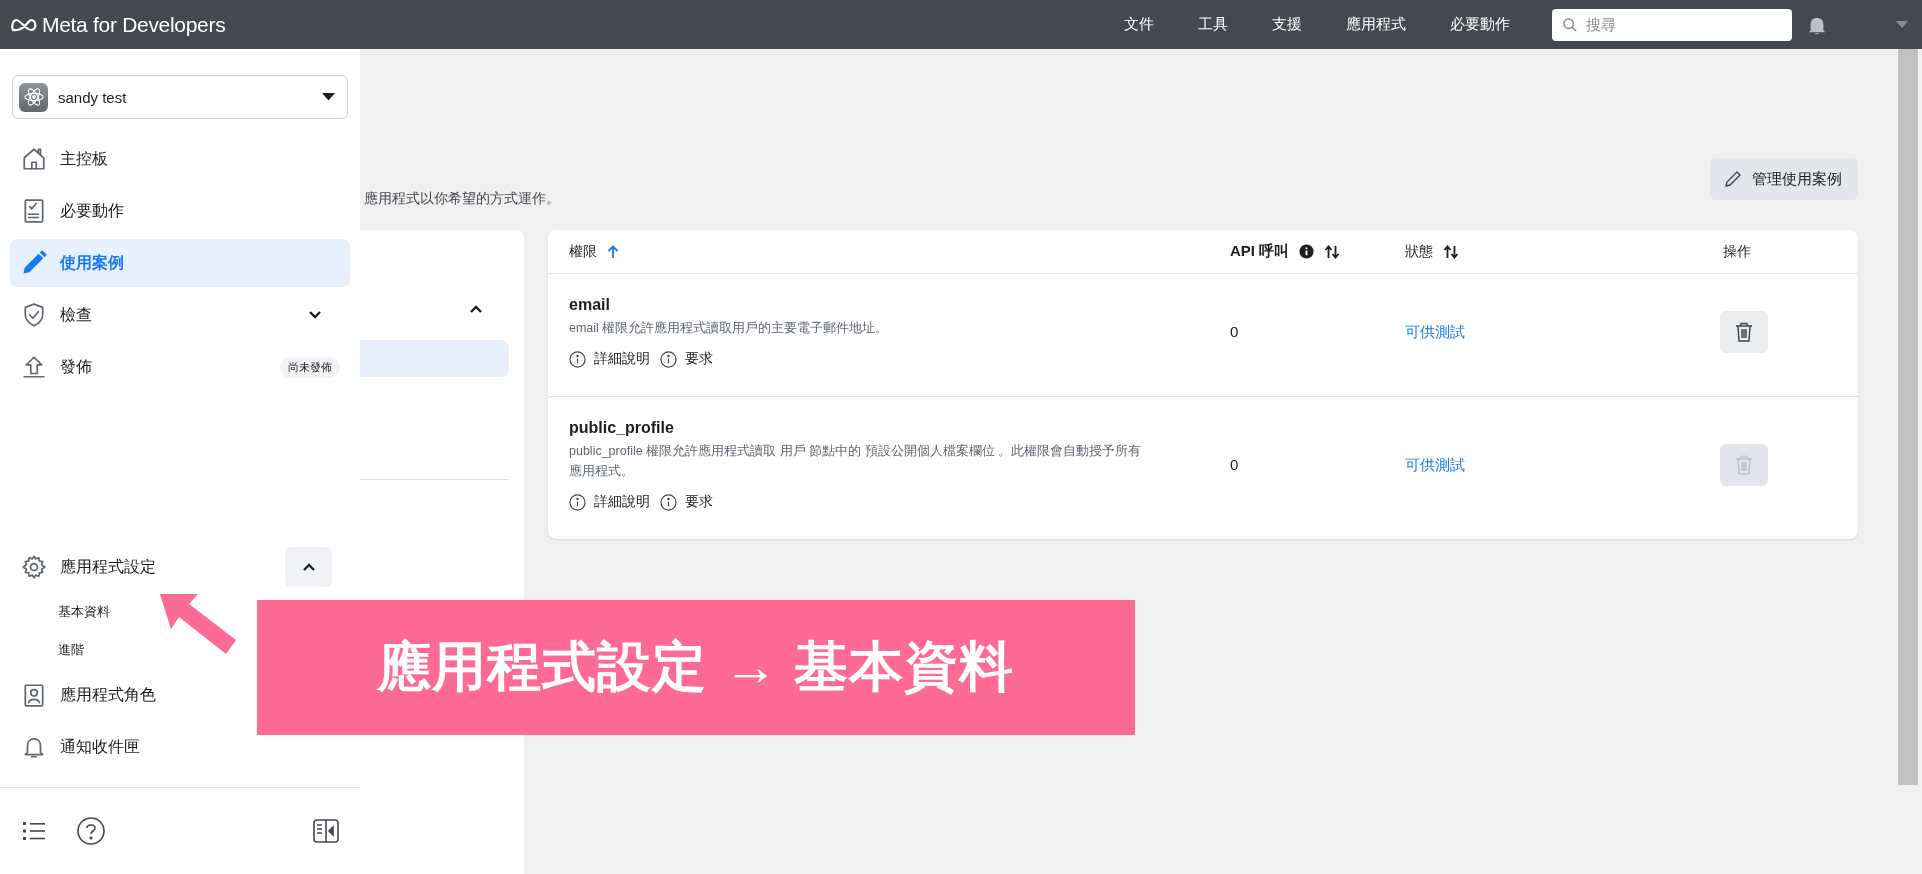 This screenshot has width=1922, height=874. I want to click on sidebar-item-label: 發佈, so click(76, 366).